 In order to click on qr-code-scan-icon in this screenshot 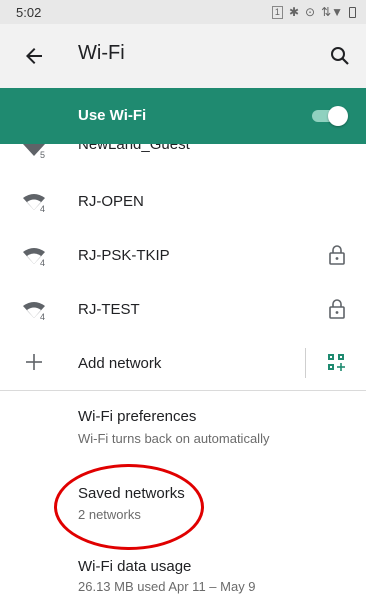, I will do `click(336, 362)`.